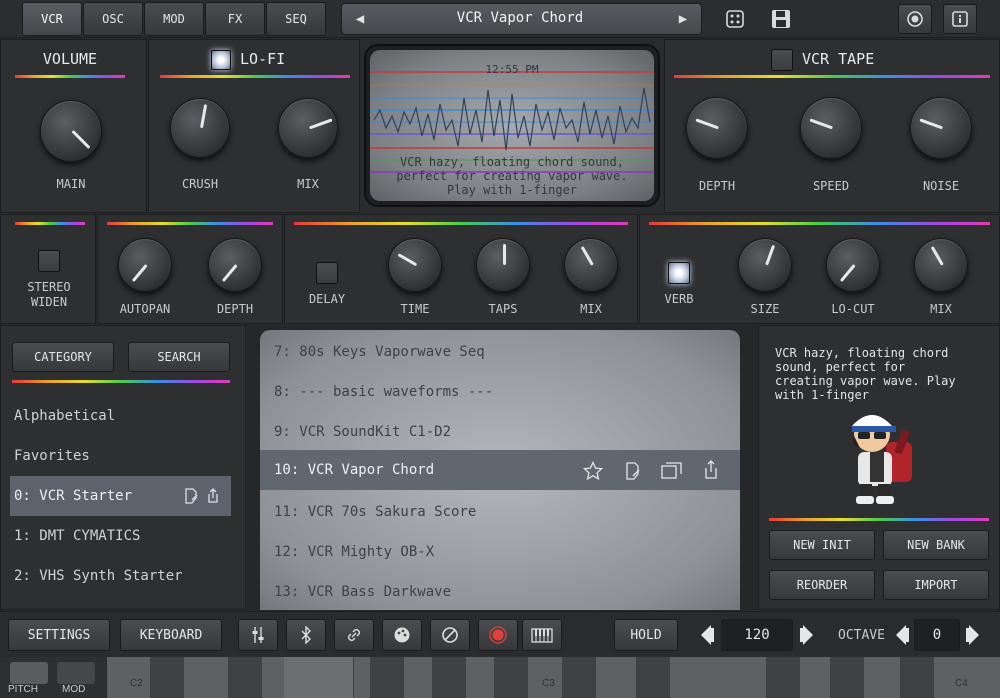  What do you see at coordinates (503, 265) in the screenshot?
I see `delay-taps-knob` at bounding box center [503, 265].